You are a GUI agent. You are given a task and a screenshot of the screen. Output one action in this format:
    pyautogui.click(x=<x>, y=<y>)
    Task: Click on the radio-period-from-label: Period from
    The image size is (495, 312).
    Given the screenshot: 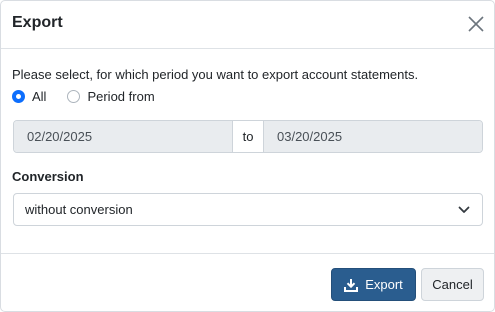 What is the action you would take?
    pyautogui.click(x=120, y=96)
    